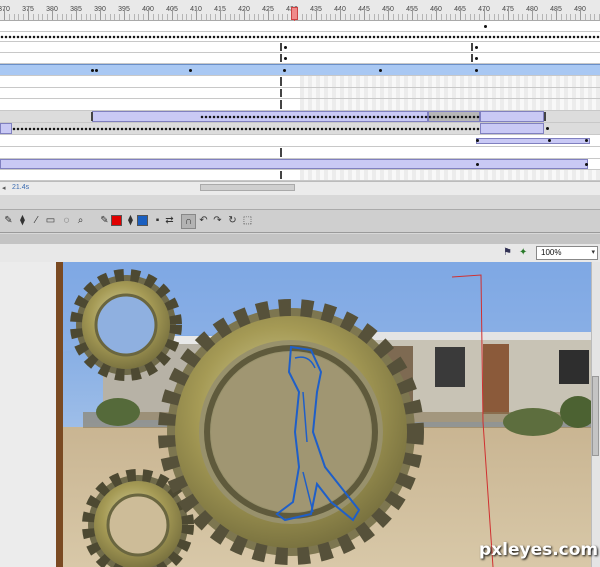 This screenshot has height=567, width=600. Describe the element at coordinates (4, 188) in the screenshot. I see `scroll-left-icon: ◂` at that location.